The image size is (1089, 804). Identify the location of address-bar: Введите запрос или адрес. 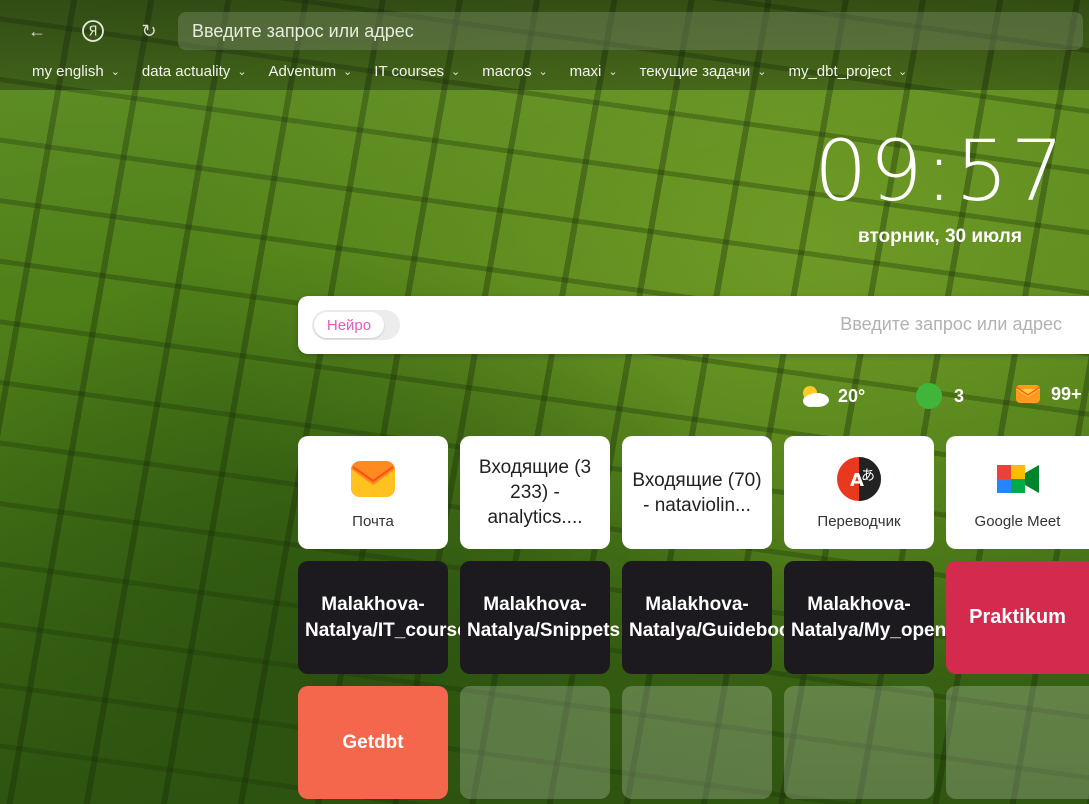
(630, 31).